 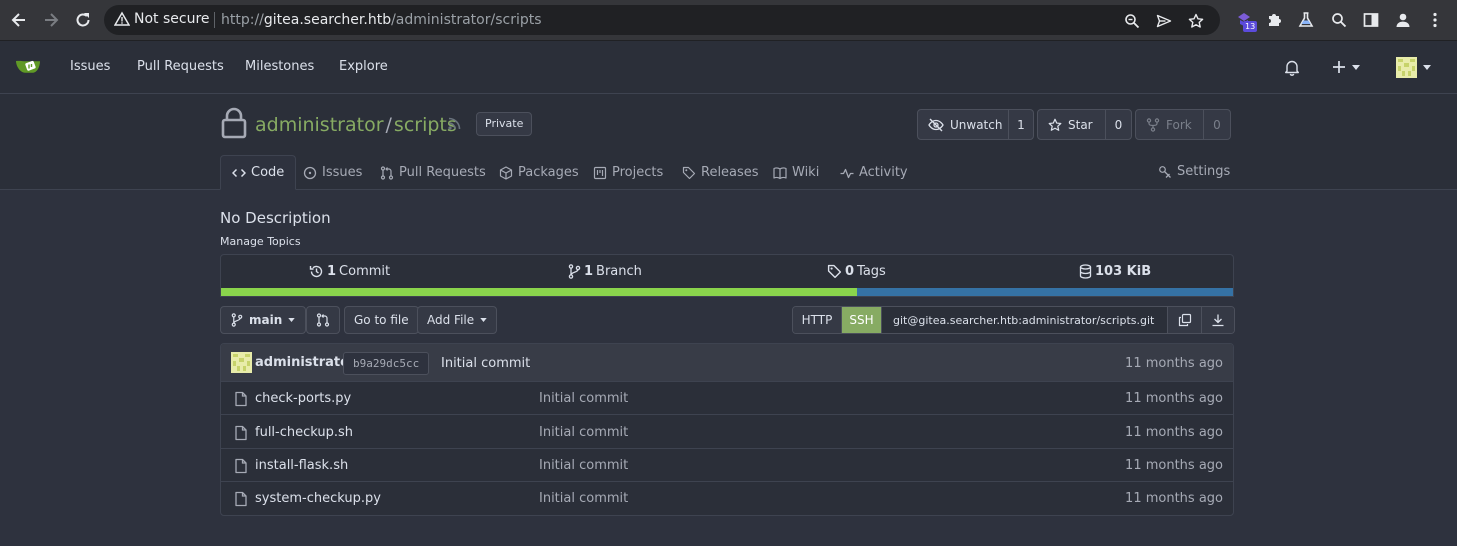 What do you see at coordinates (279, 66) in the screenshot?
I see `nav-milestones: Milestones` at bounding box center [279, 66].